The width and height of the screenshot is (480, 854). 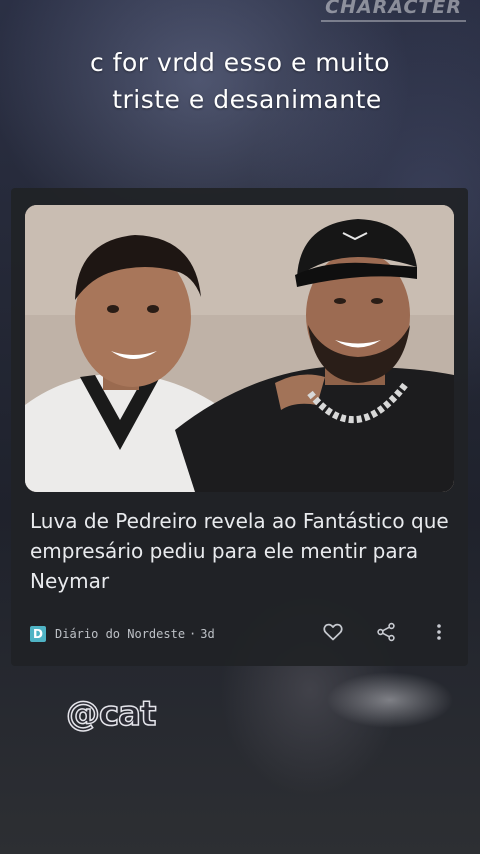 I want to click on source-name: Diário do Nordeste, so click(x=120, y=634).